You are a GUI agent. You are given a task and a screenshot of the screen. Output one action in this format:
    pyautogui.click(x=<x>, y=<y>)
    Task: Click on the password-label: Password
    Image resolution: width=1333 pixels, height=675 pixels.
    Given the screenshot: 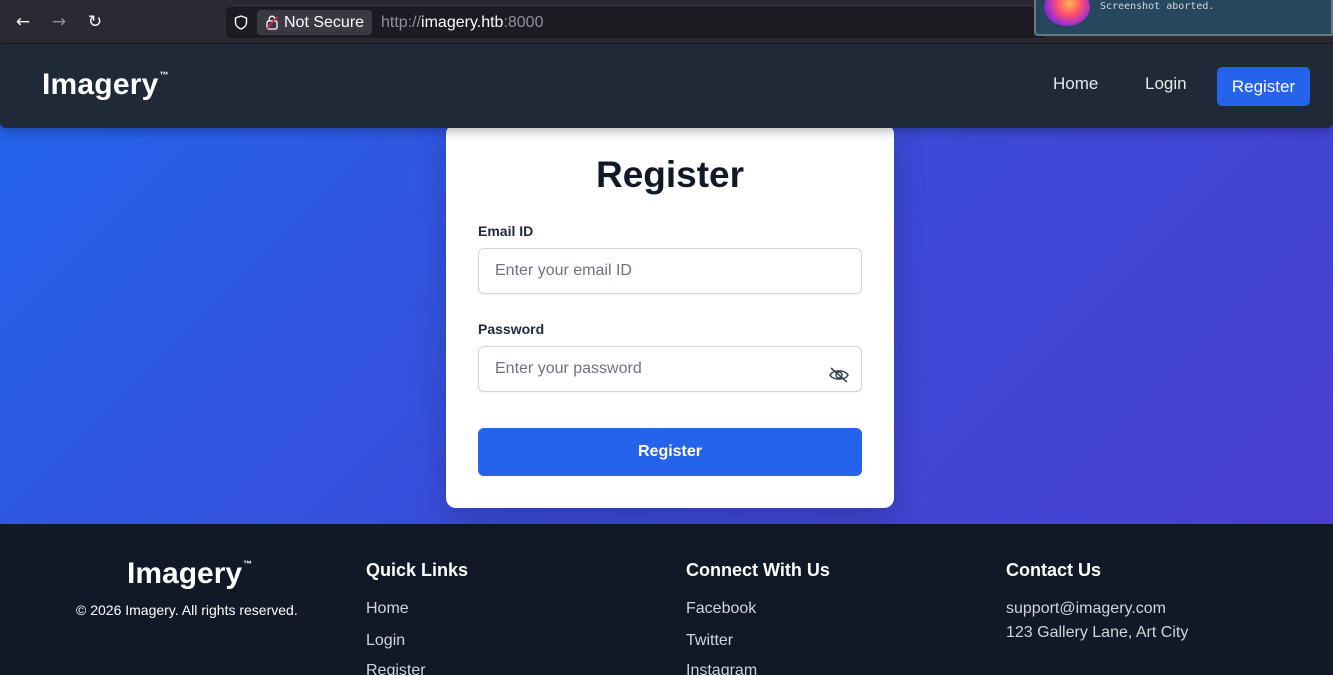 What is the action you would take?
    pyautogui.click(x=511, y=329)
    